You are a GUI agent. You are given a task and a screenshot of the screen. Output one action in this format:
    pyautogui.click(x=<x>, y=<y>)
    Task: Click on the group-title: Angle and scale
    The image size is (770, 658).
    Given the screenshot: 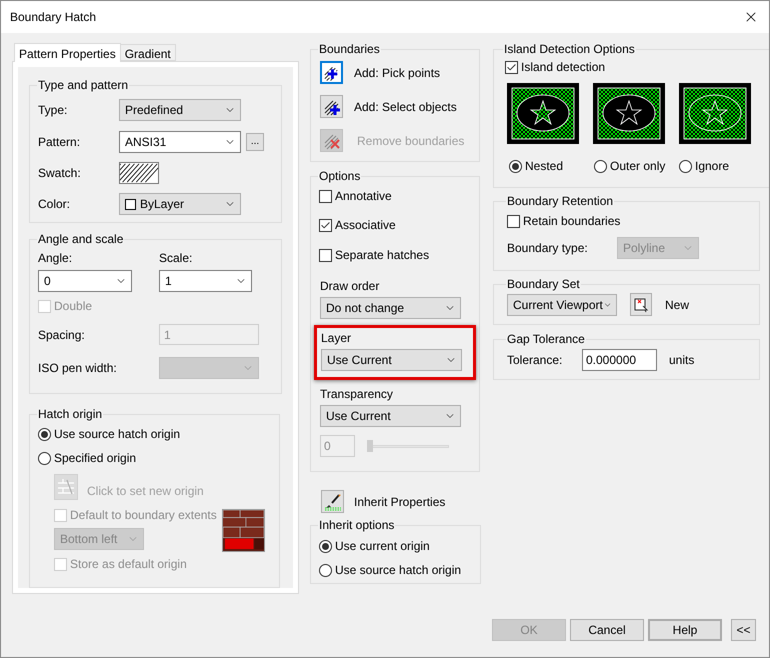 What is the action you would take?
    pyautogui.click(x=80, y=239)
    